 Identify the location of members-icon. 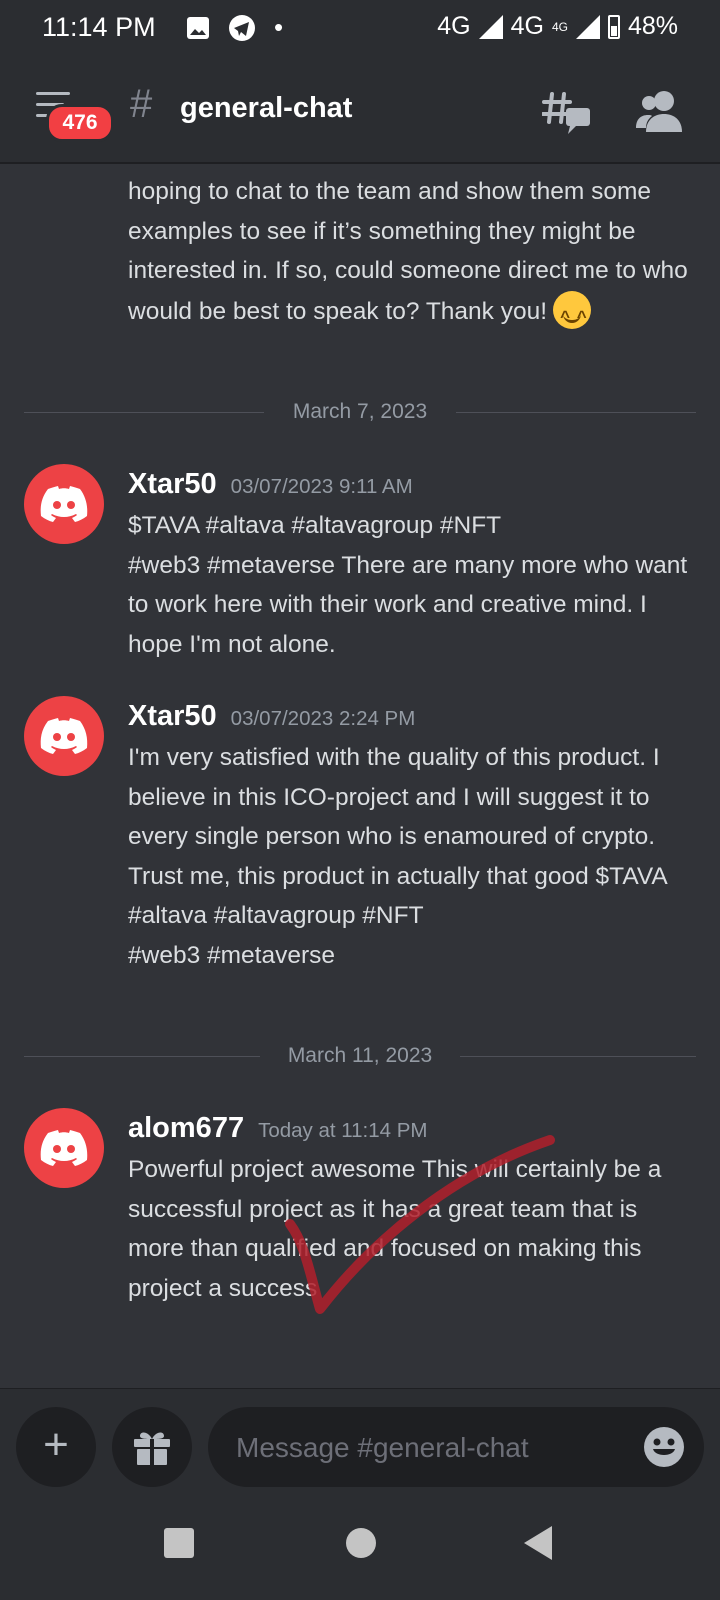
(660, 111).